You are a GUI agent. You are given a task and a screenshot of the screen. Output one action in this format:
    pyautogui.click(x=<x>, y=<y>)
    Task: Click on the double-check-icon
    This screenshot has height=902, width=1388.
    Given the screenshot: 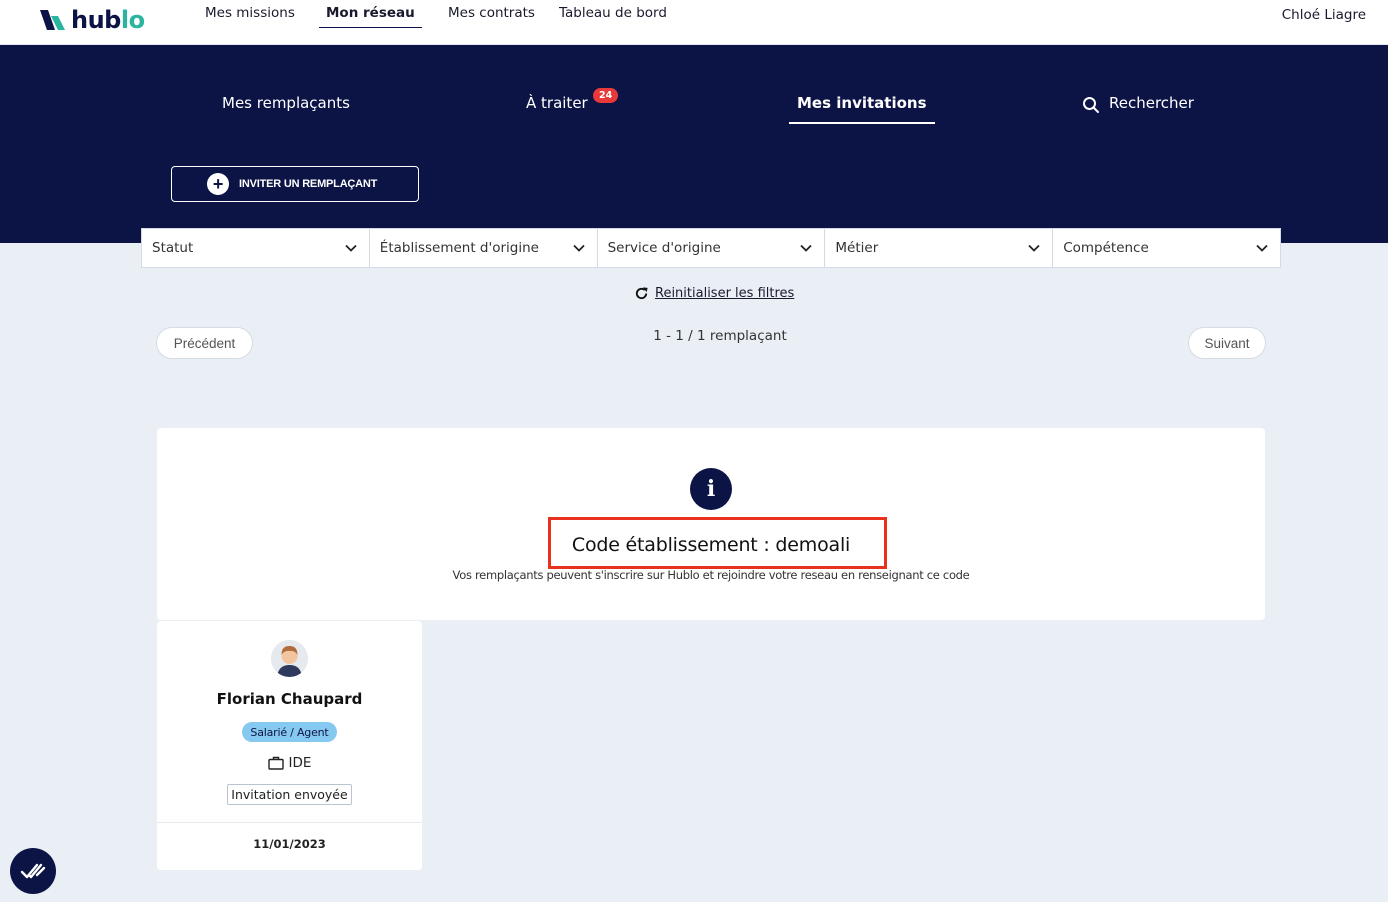 What is the action you would take?
    pyautogui.click(x=33, y=871)
    